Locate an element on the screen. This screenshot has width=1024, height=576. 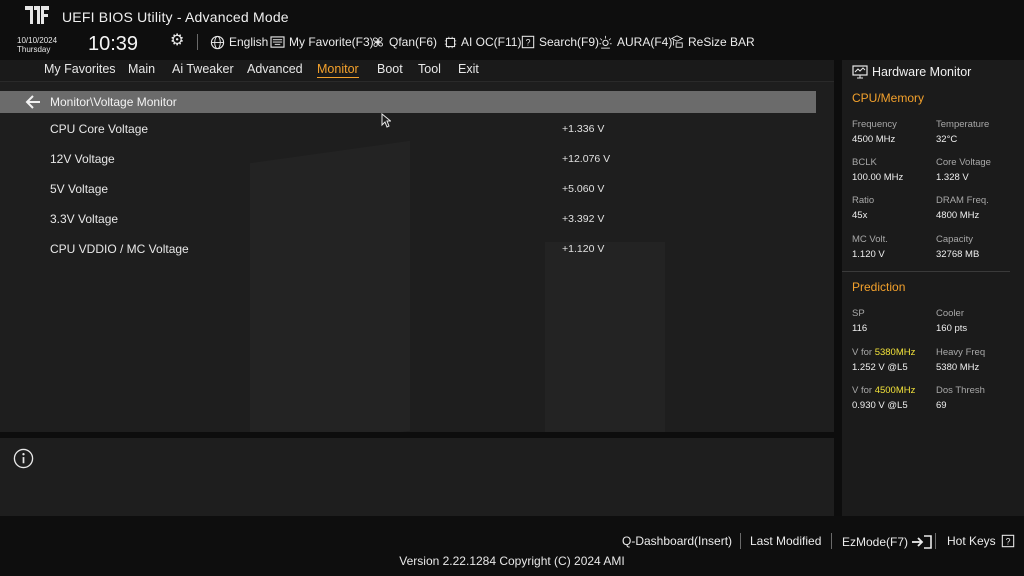
stat-label: Core Voltage is located at coordinates (963, 162).